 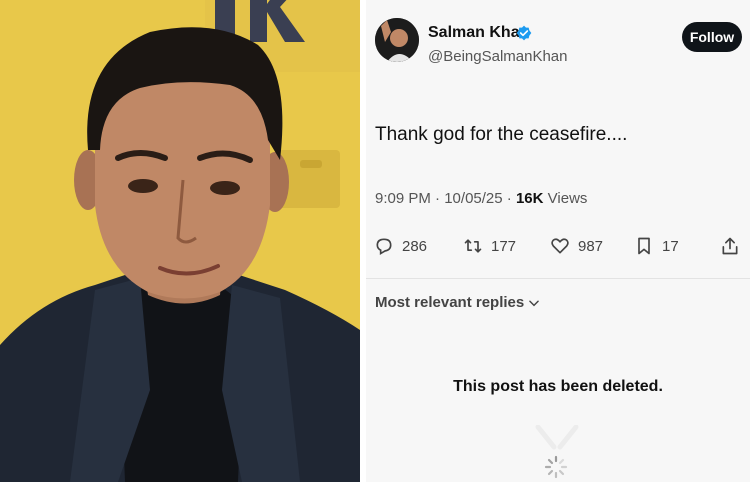 What do you see at coordinates (712, 37) in the screenshot?
I see `follow-button: Follow` at bounding box center [712, 37].